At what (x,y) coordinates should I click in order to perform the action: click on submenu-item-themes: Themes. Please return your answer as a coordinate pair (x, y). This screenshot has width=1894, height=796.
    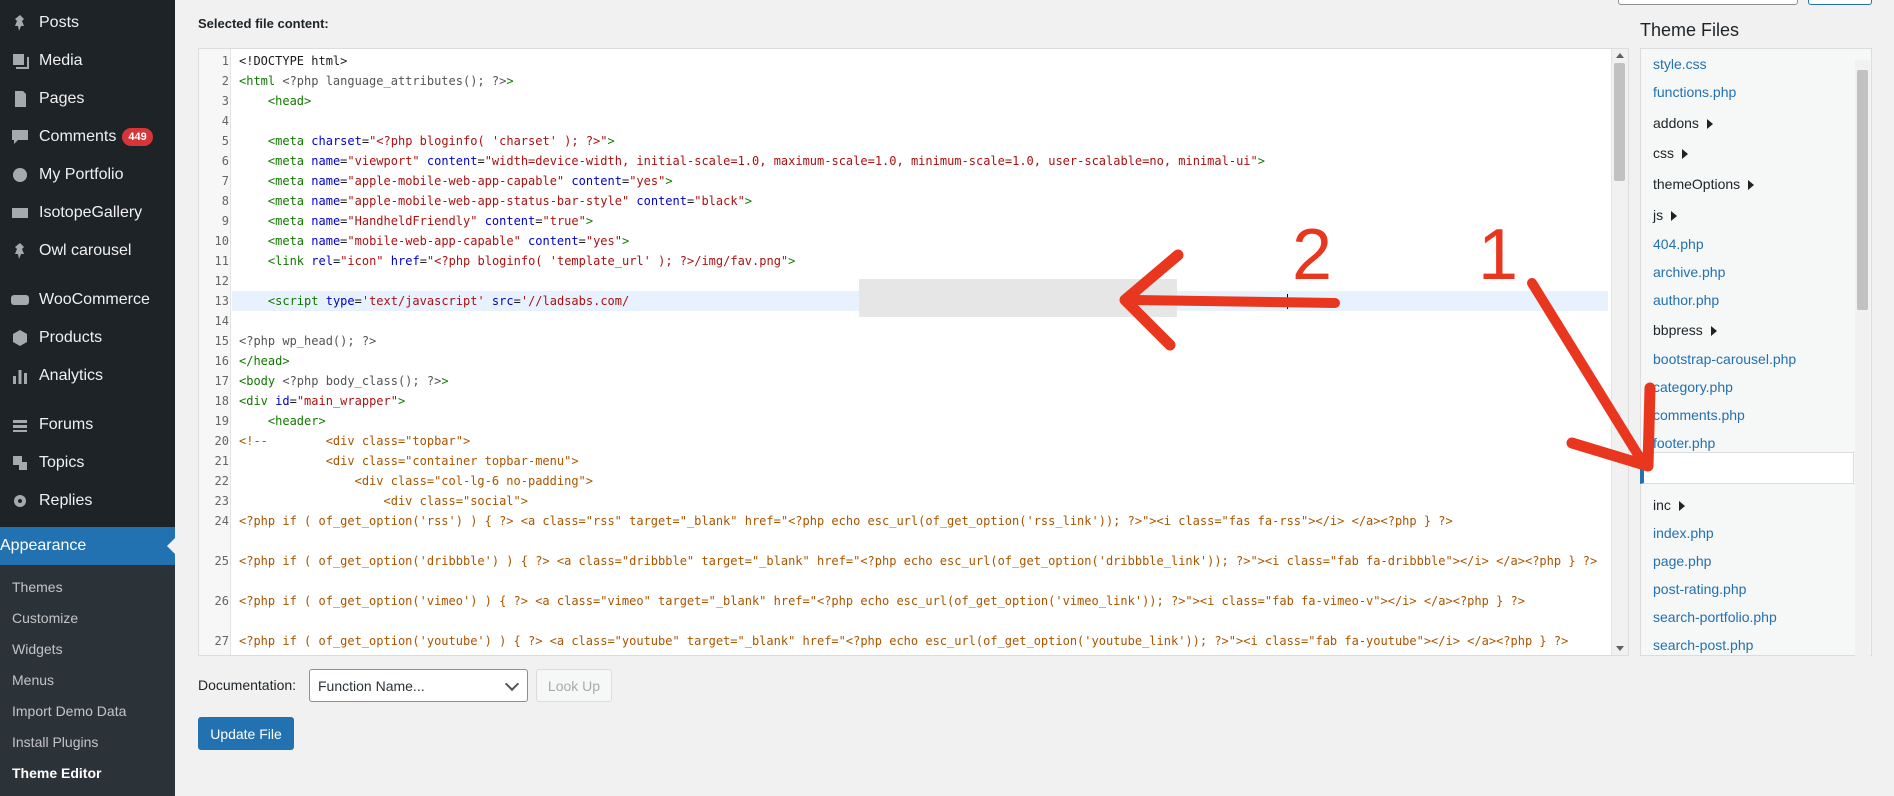
    Looking at the image, I should click on (37, 587).